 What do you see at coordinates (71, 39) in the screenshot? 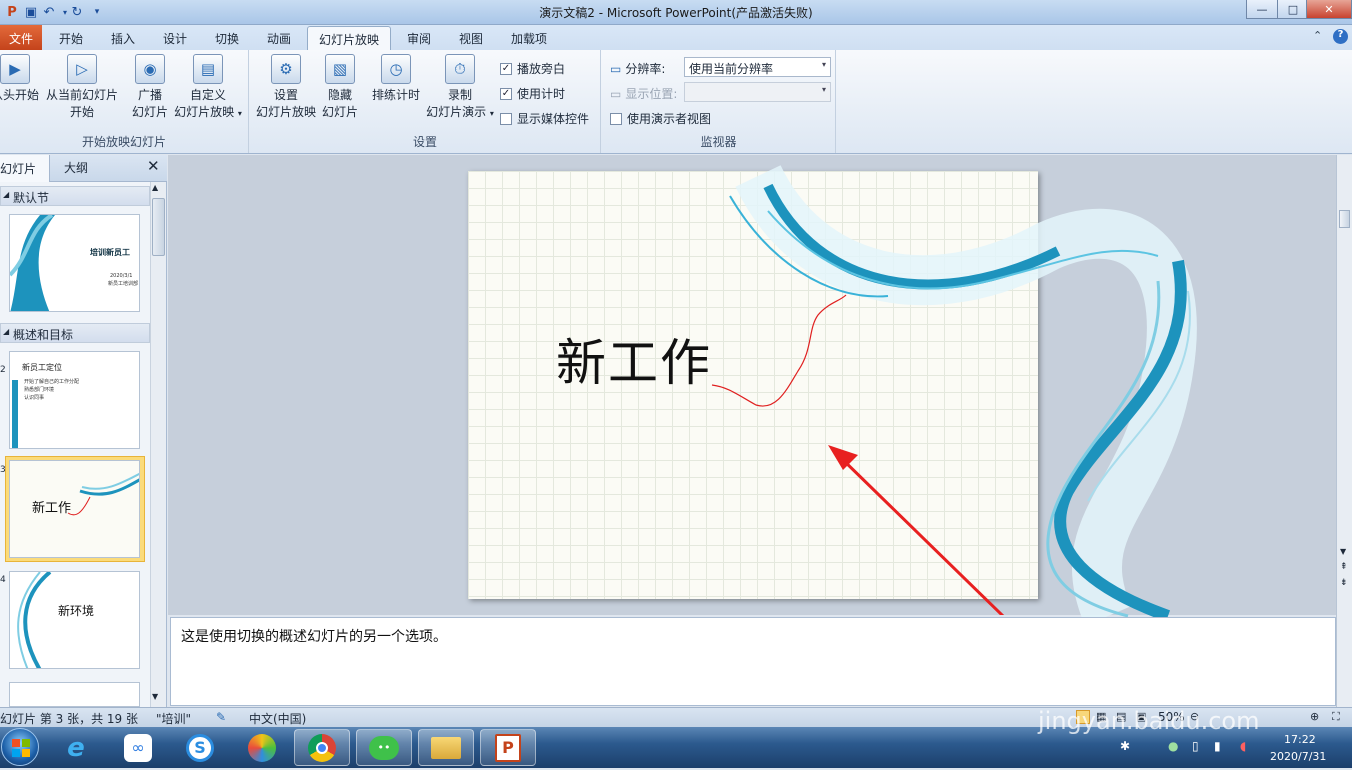
I see `tab-home: 开始` at bounding box center [71, 39].